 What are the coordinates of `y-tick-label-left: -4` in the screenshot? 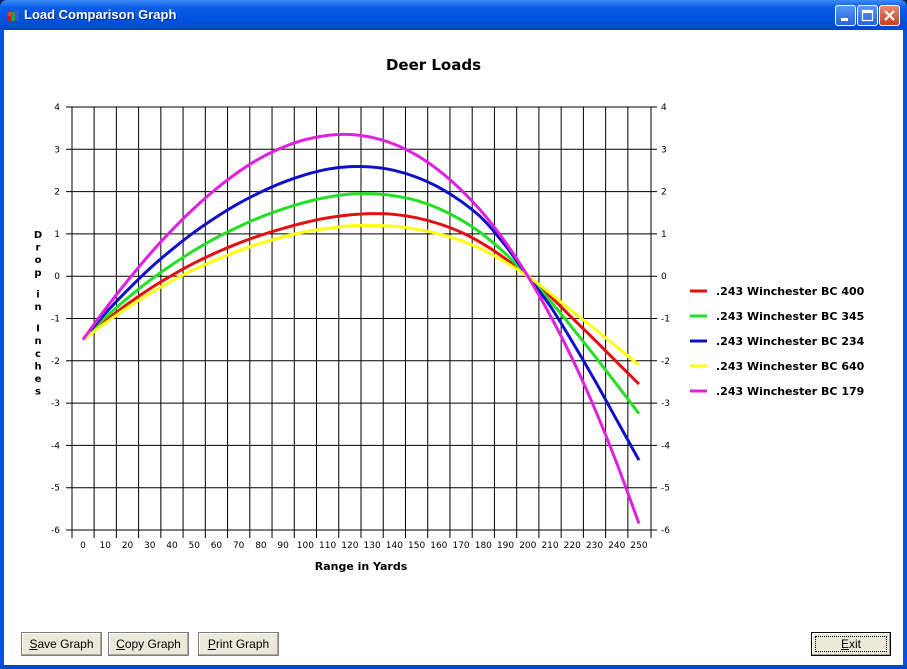 It's located at (55, 446).